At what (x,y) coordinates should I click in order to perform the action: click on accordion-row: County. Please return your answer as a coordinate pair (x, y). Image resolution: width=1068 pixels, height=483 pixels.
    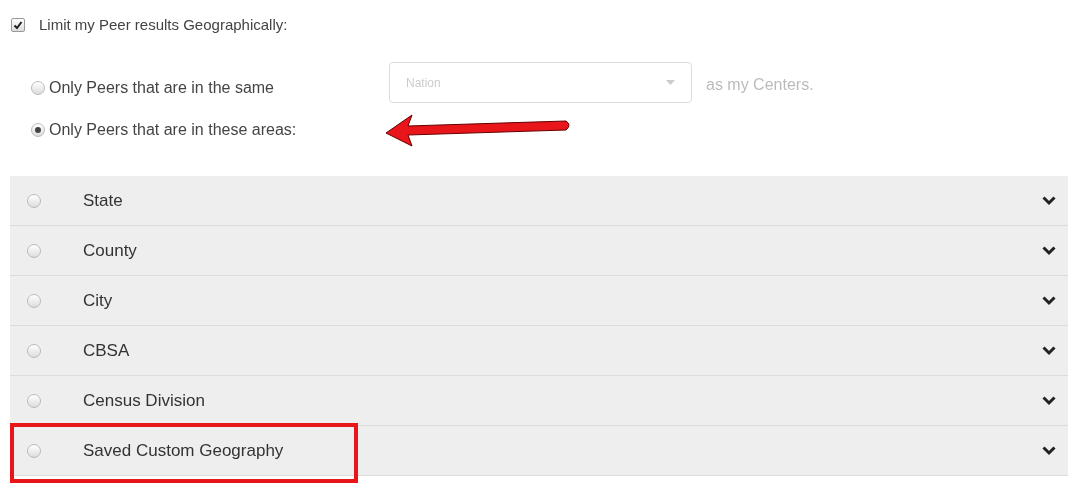
    Looking at the image, I should click on (539, 251).